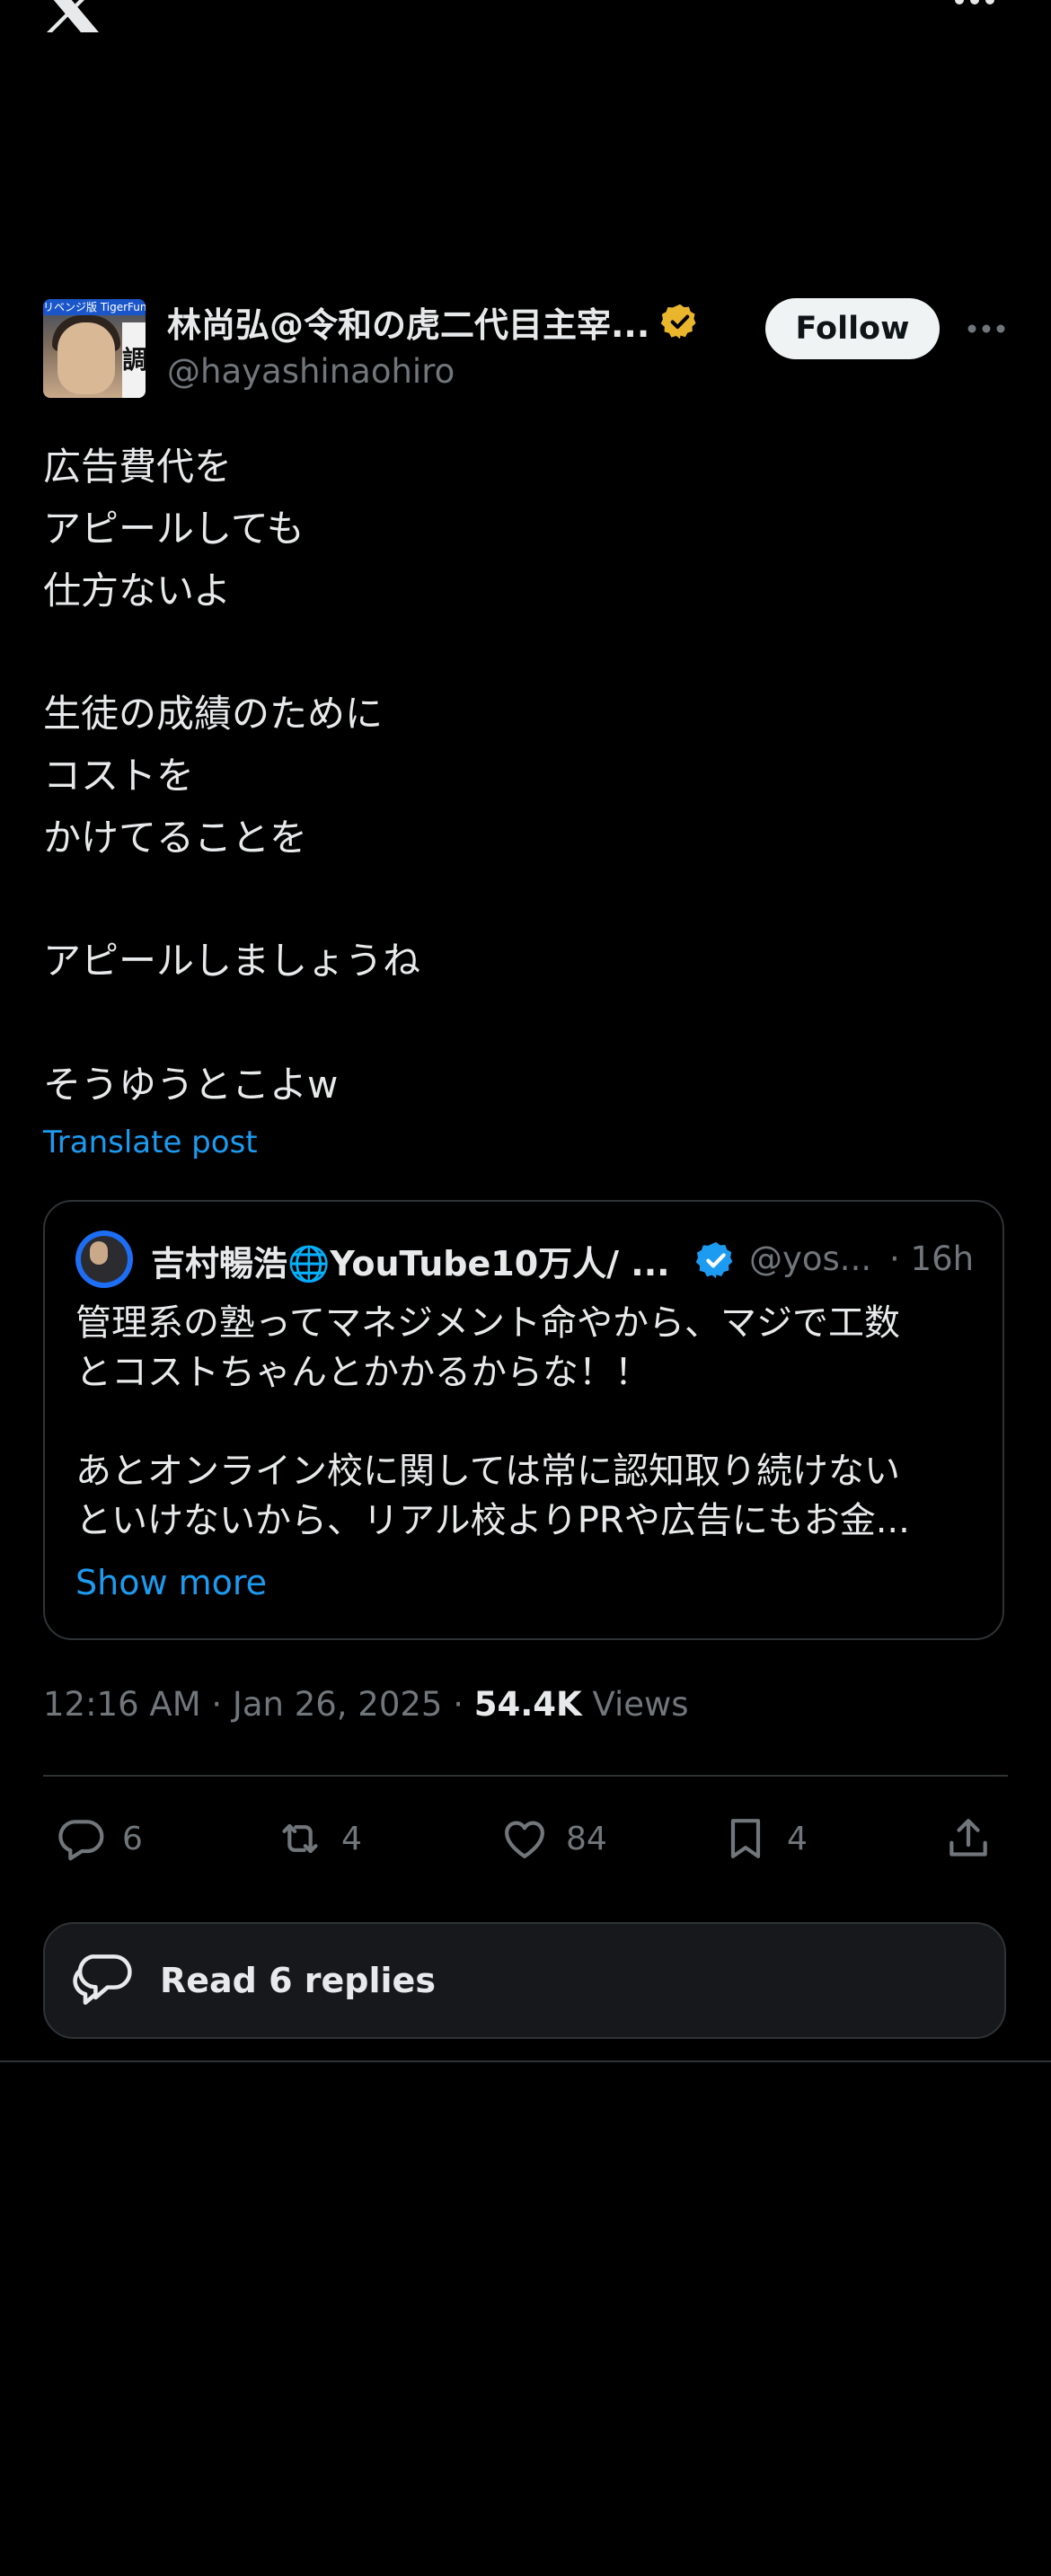 The image size is (1051, 2576). What do you see at coordinates (527, 1704) in the screenshot?
I see `views-count: 54.4K` at bounding box center [527, 1704].